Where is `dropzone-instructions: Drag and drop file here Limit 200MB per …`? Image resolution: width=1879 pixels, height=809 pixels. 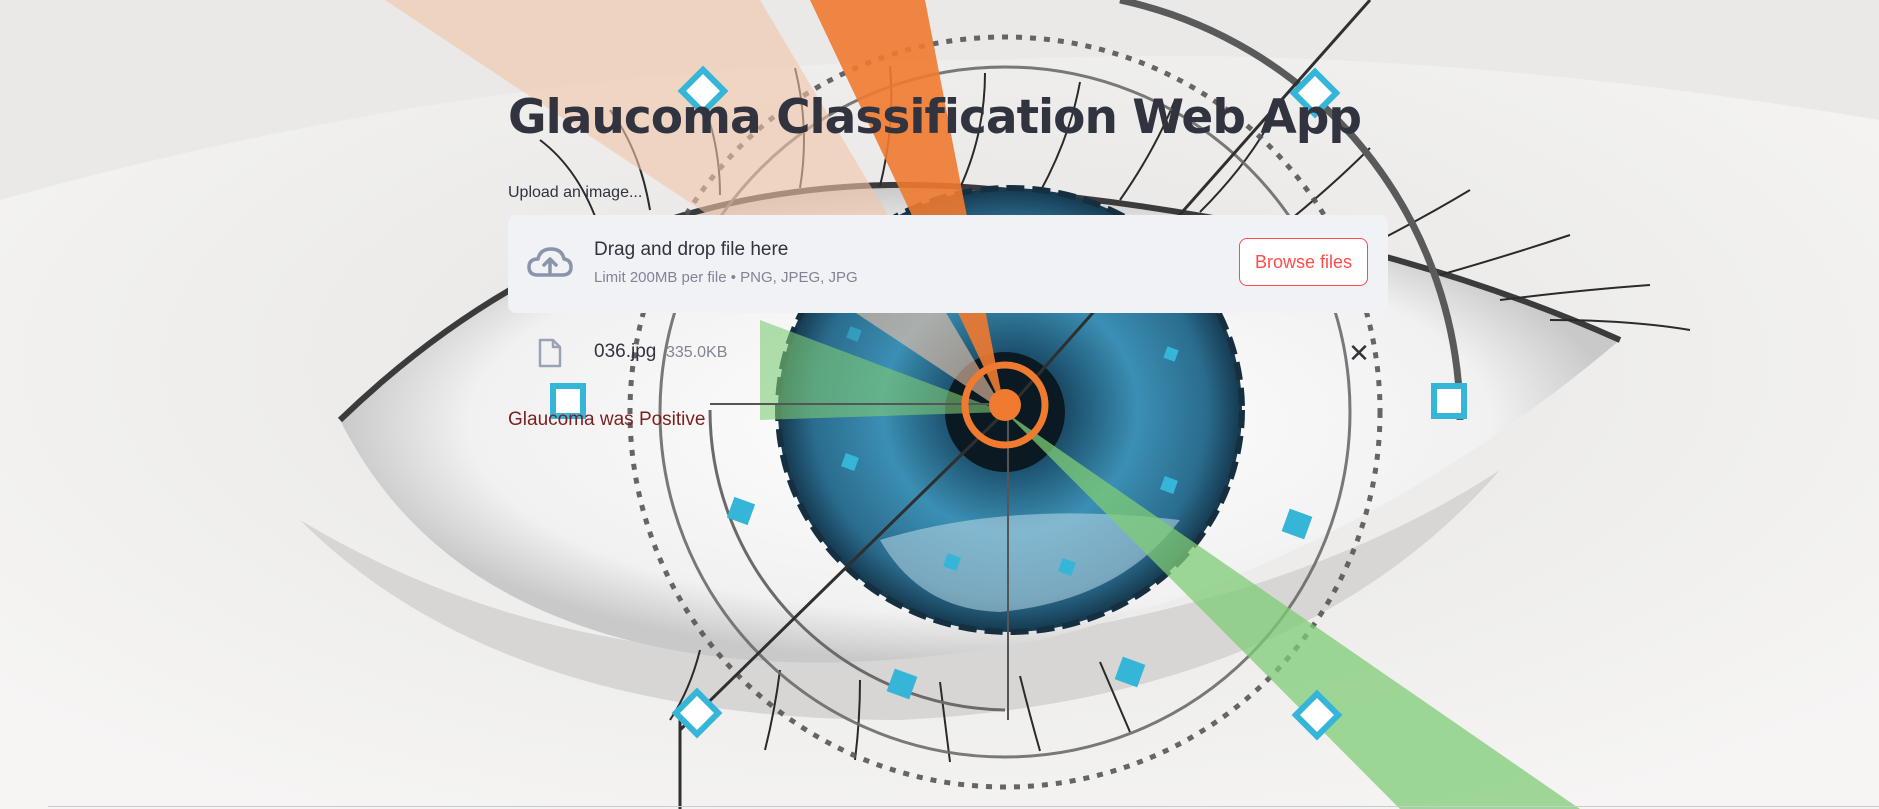 dropzone-instructions: Drag and drop file here Limit 200MB per … is located at coordinates (726, 262).